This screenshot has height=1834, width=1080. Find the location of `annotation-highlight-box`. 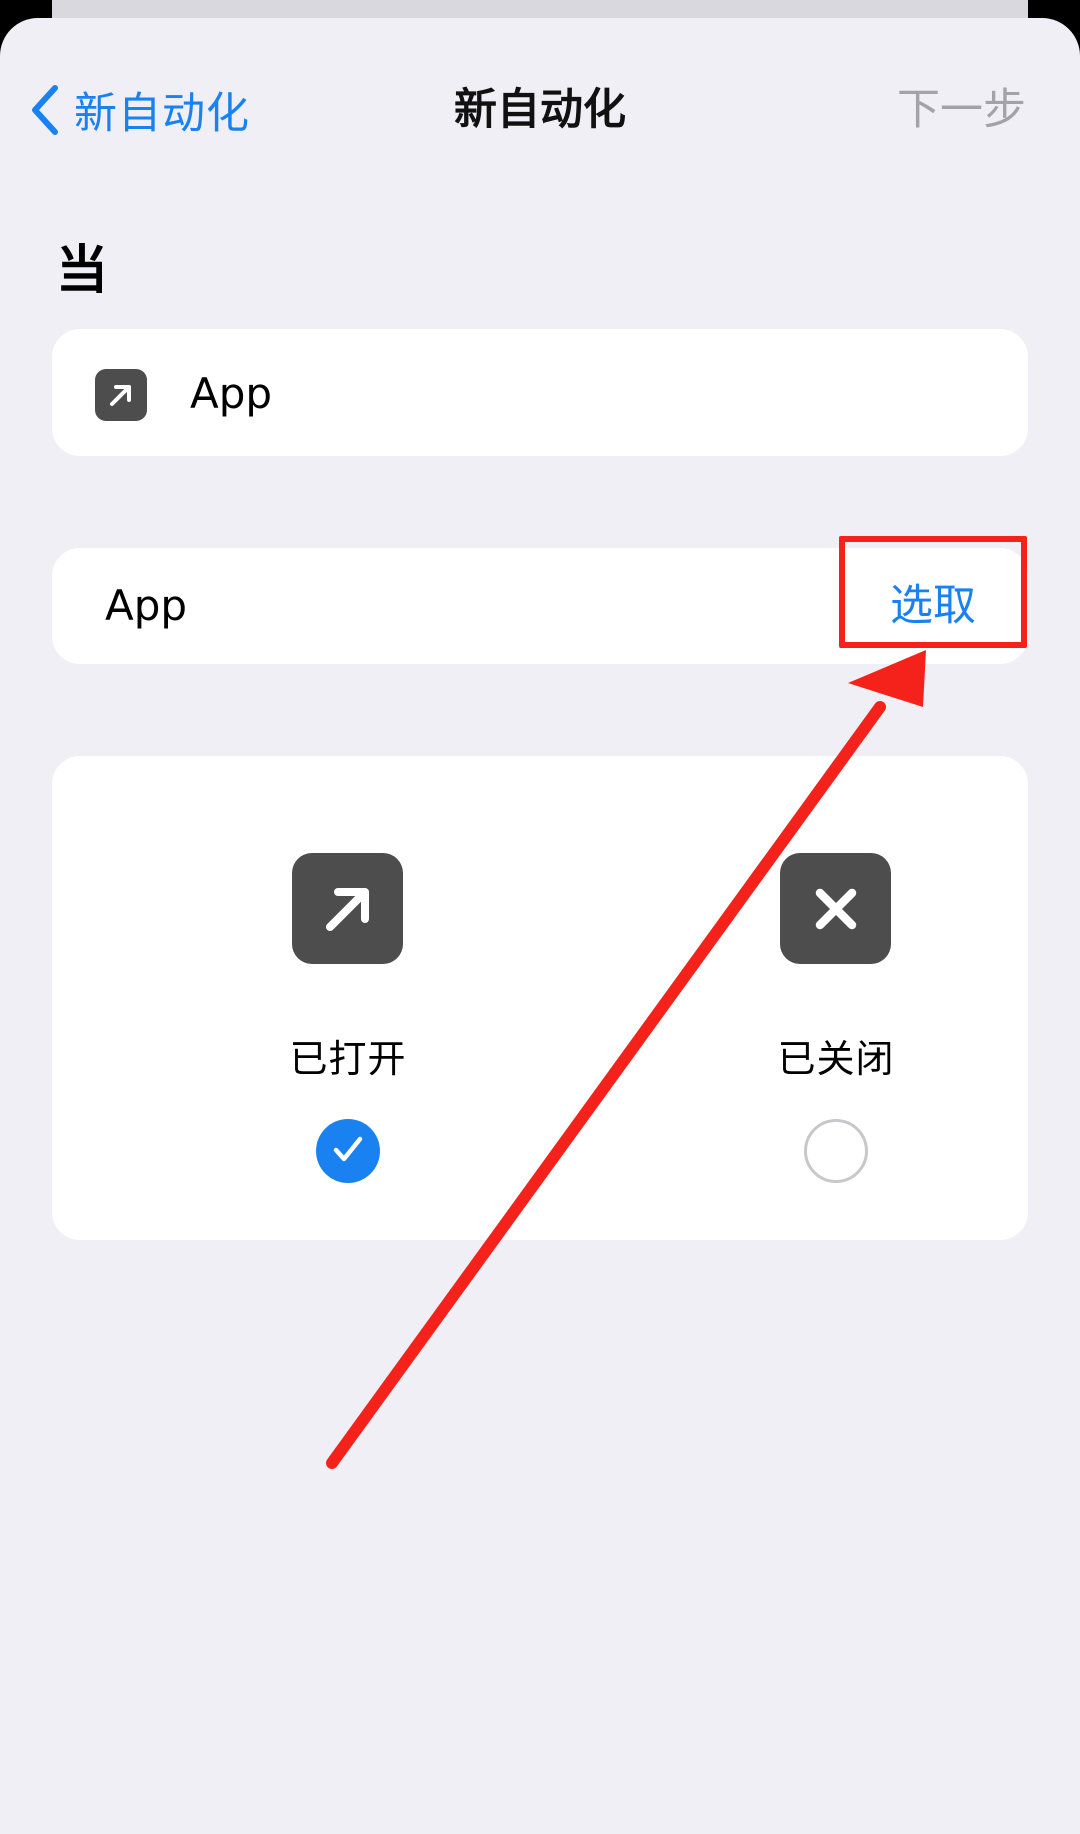

annotation-highlight-box is located at coordinates (933, 592).